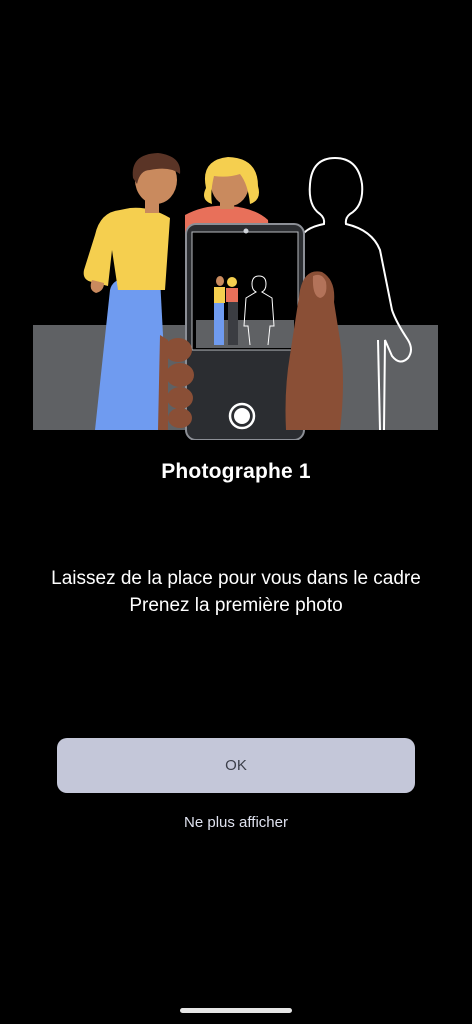 The width and height of the screenshot is (472, 1024). What do you see at coordinates (236, 765) in the screenshot?
I see `ok-button: OK` at bounding box center [236, 765].